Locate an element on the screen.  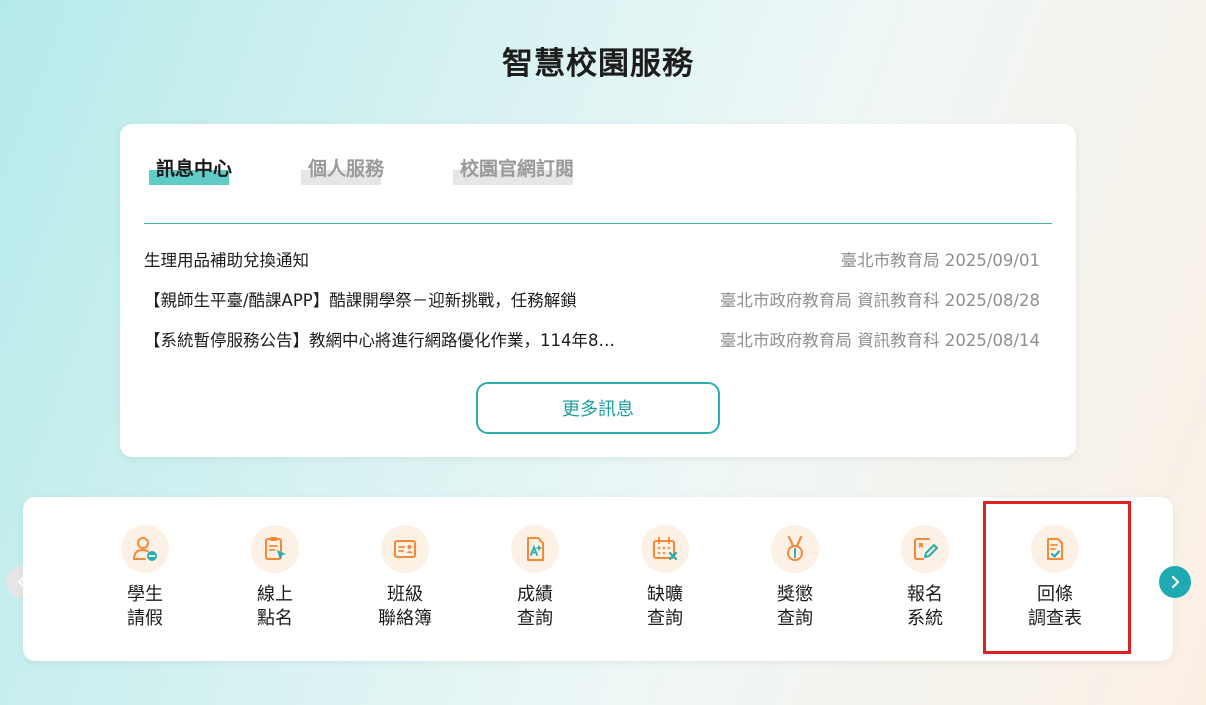
news-meta: 臺北市政府教育局 資訊教育科 2025/08/14 is located at coordinates (879, 340).